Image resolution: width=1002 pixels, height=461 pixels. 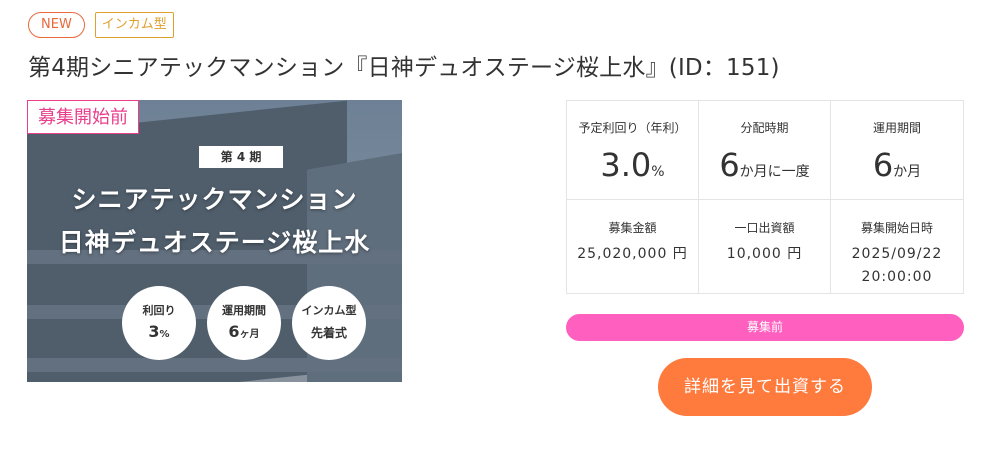 I want to click on unit-price-value: 10,000 円, so click(x=764, y=254).